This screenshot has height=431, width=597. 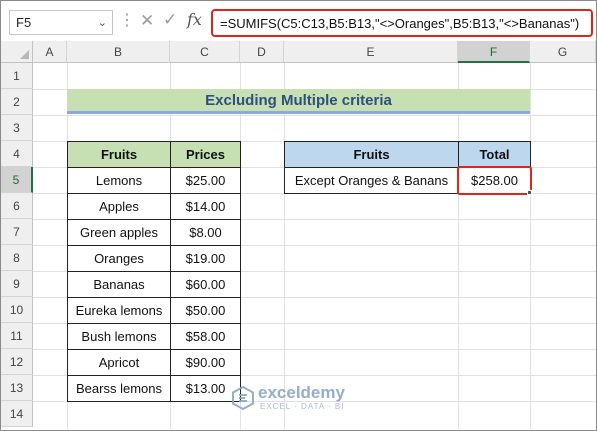 What do you see at coordinates (494, 52) in the screenshot?
I see `column-header-f: F` at bounding box center [494, 52].